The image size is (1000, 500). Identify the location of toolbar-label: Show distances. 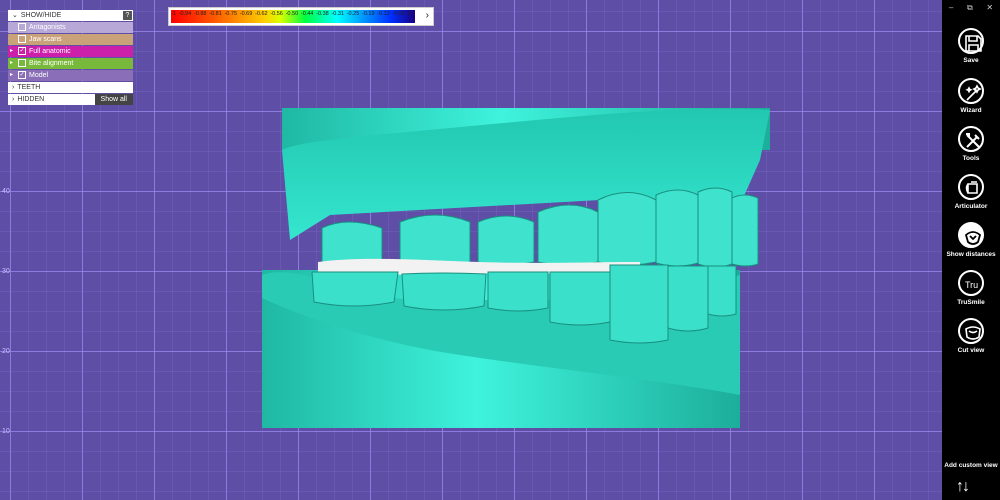
(971, 254).